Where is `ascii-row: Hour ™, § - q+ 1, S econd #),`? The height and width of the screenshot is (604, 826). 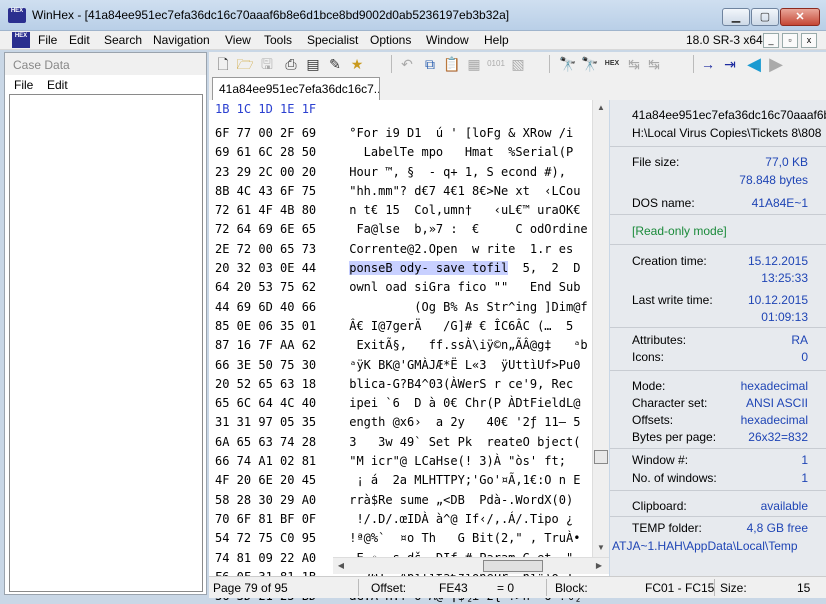 ascii-row: Hour ™, § - q+ 1, S econd #), is located at coordinates (465, 172).